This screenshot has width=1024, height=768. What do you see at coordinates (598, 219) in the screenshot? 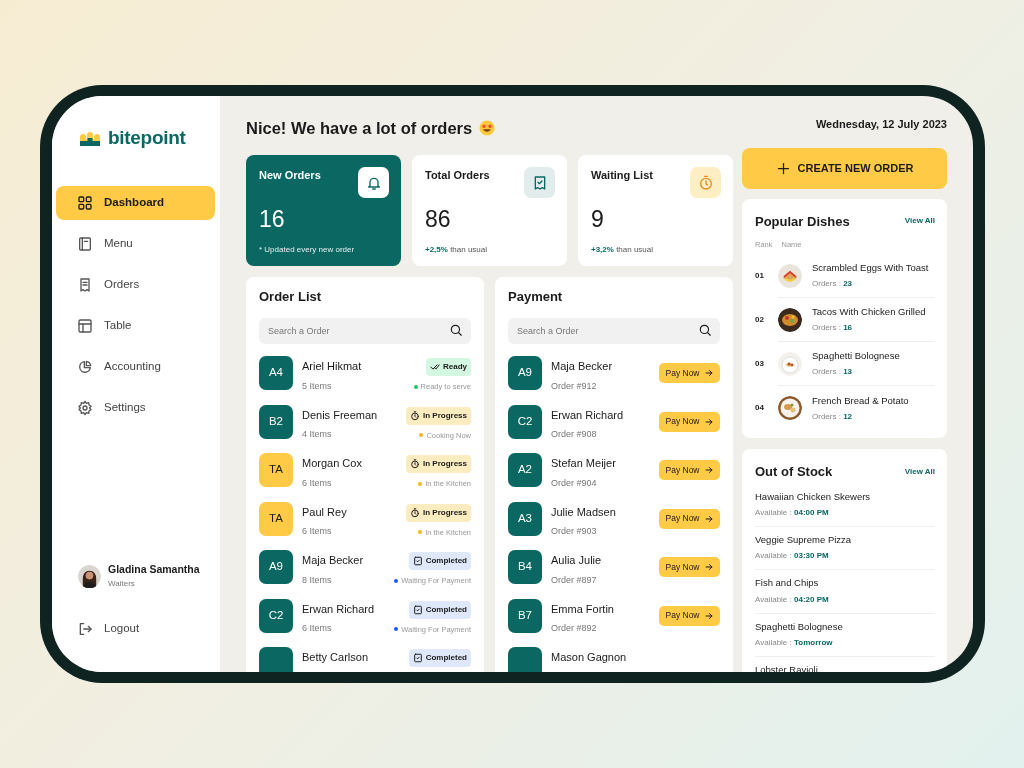
I see `stat-value: 9` at bounding box center [598, 219].